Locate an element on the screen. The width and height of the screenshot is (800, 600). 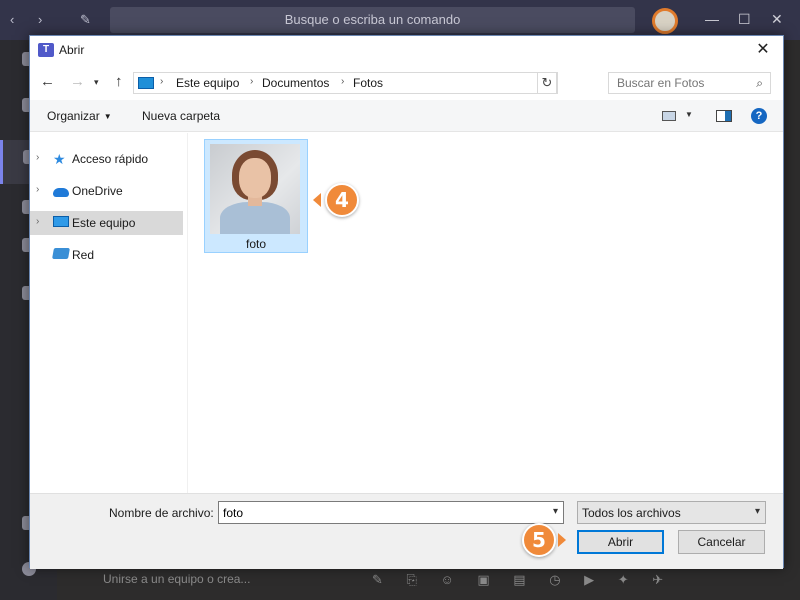
nav-item-label: Acceso rápido is located at coordinates (110, 159).